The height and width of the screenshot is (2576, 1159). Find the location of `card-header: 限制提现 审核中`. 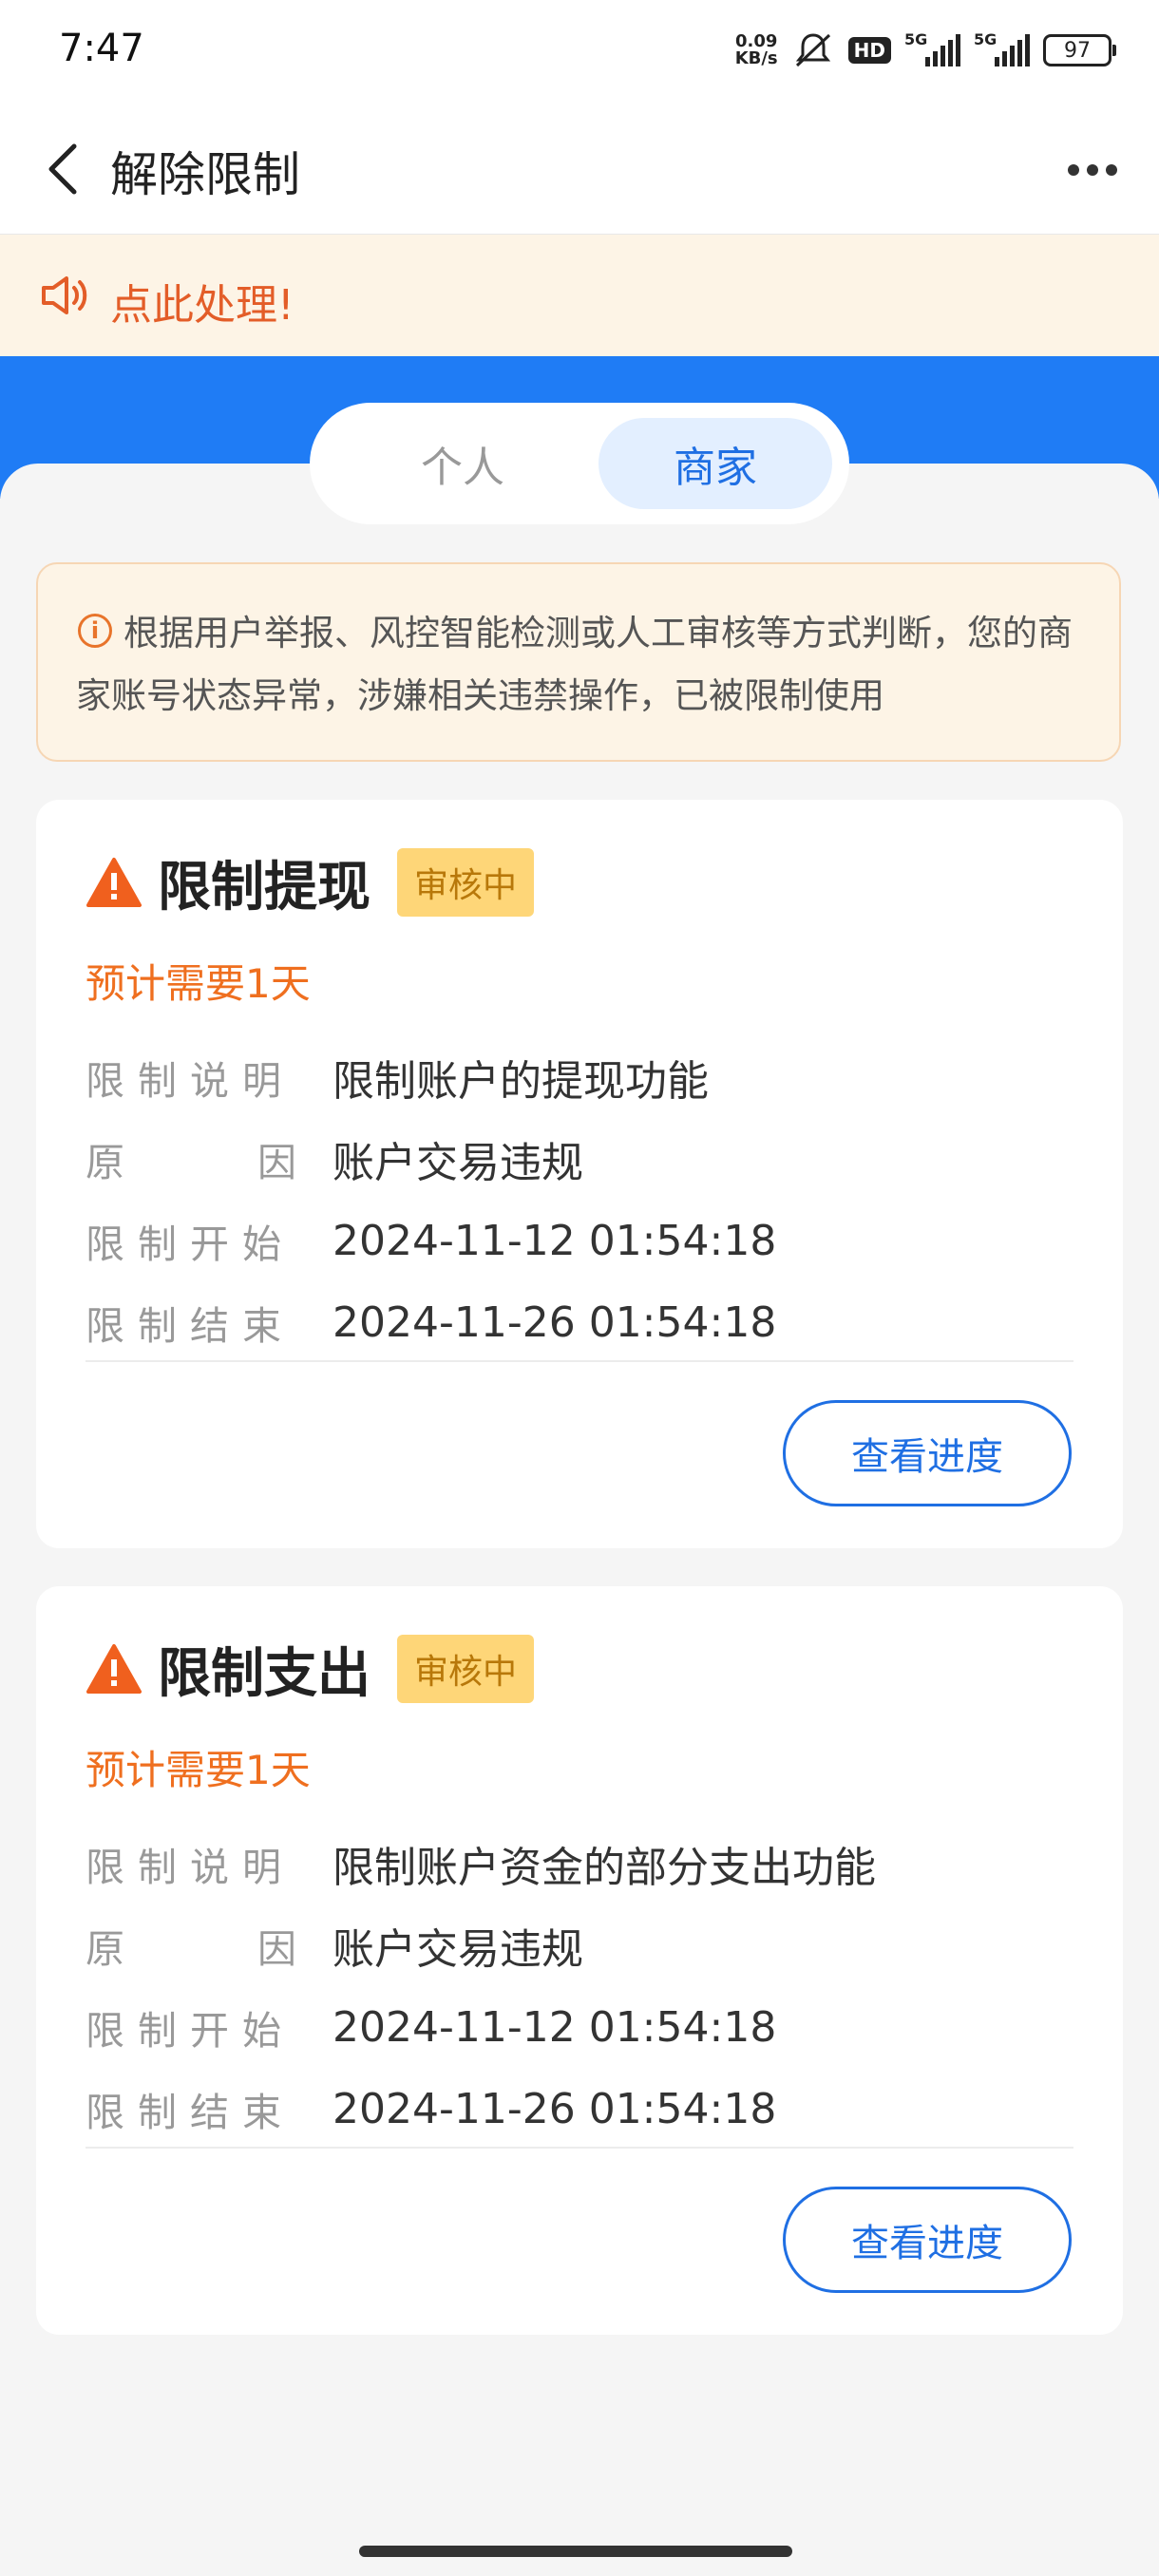

card-header: 限制提现 审核中 is located at coordinates (310, 883).